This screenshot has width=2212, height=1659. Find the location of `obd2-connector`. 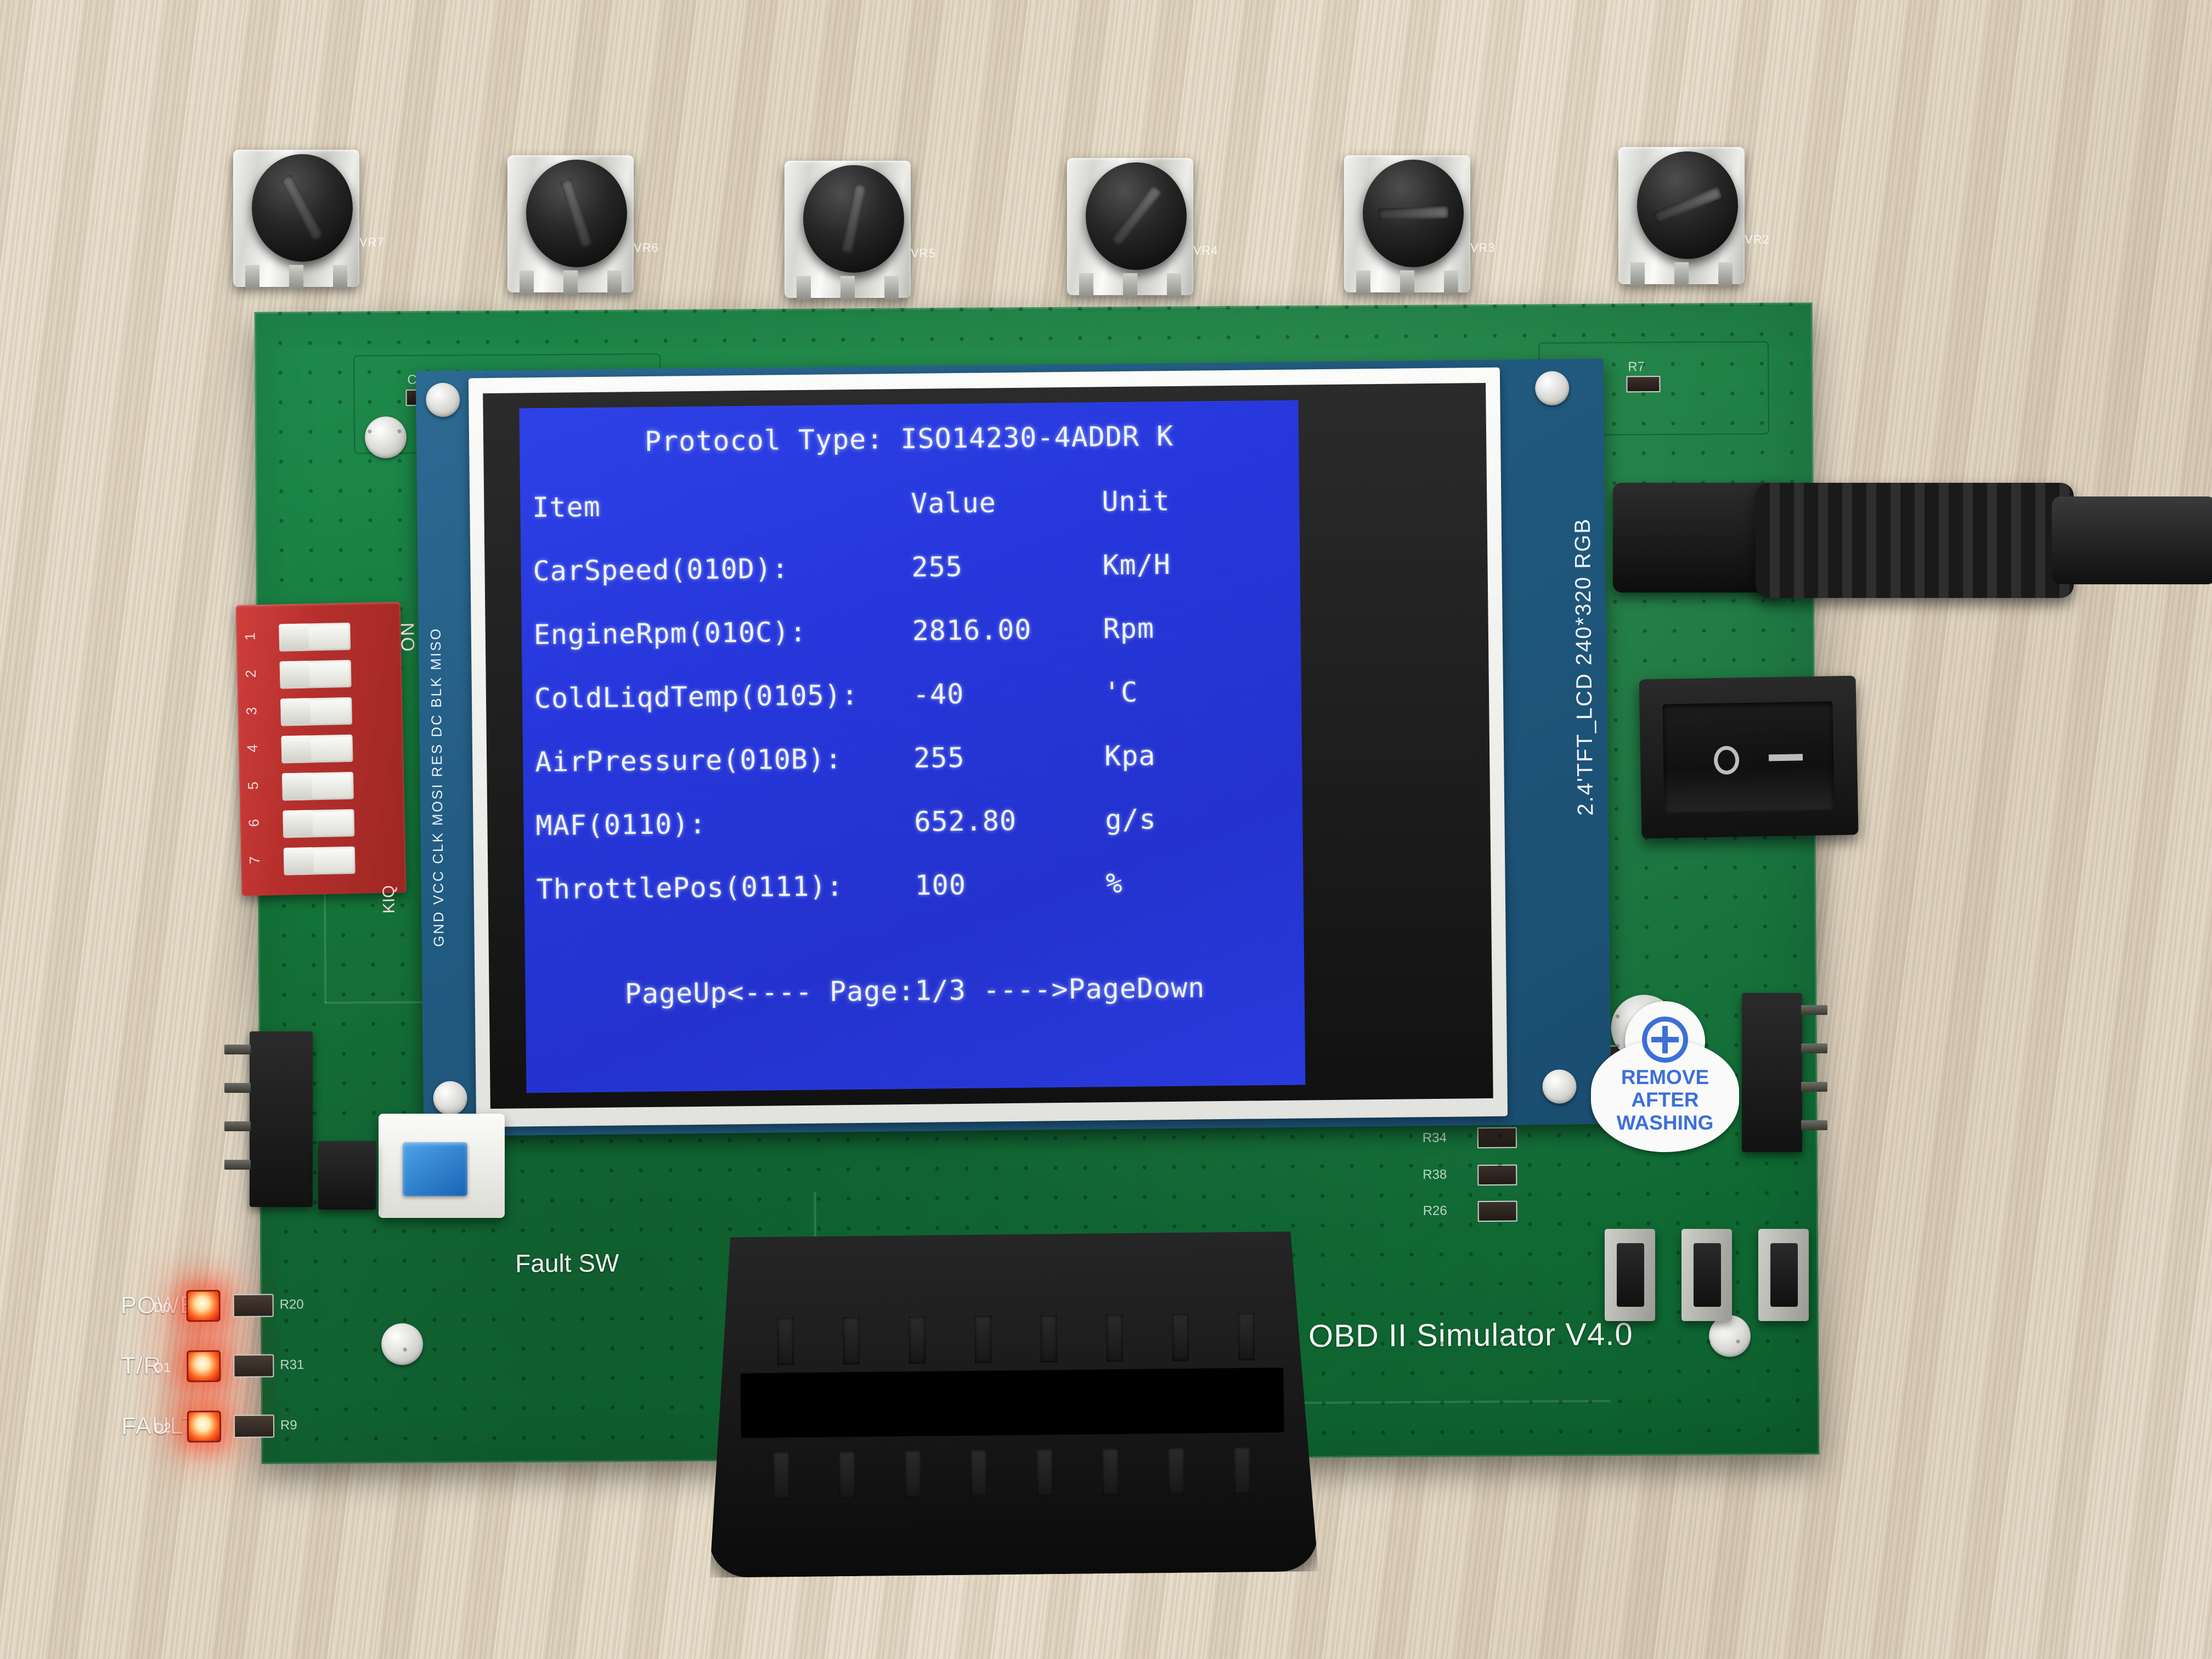

obd2-connector is located at coordinates (1012, 1404).